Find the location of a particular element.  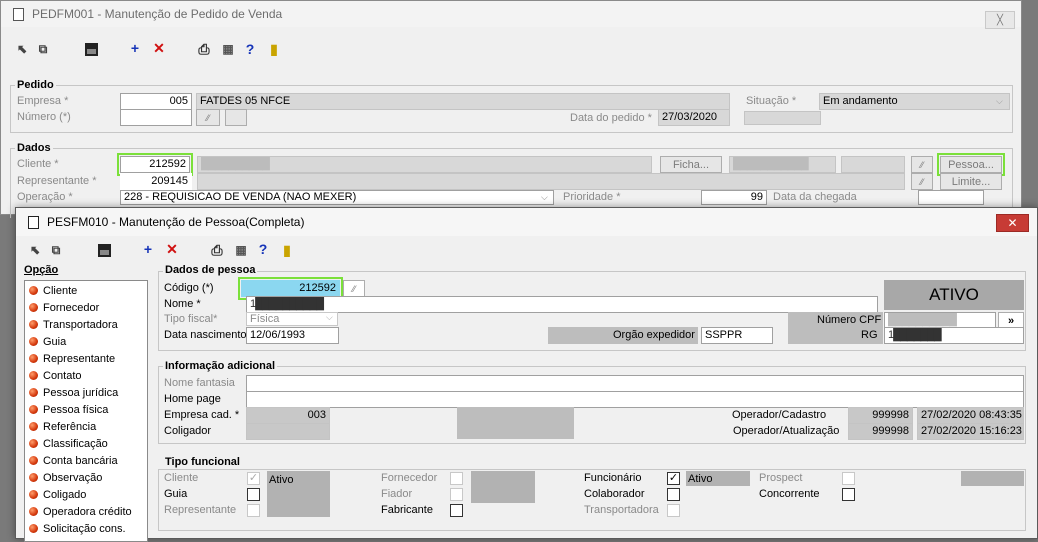

opcao-item: Transportadora is located at coordinates (73, 324).